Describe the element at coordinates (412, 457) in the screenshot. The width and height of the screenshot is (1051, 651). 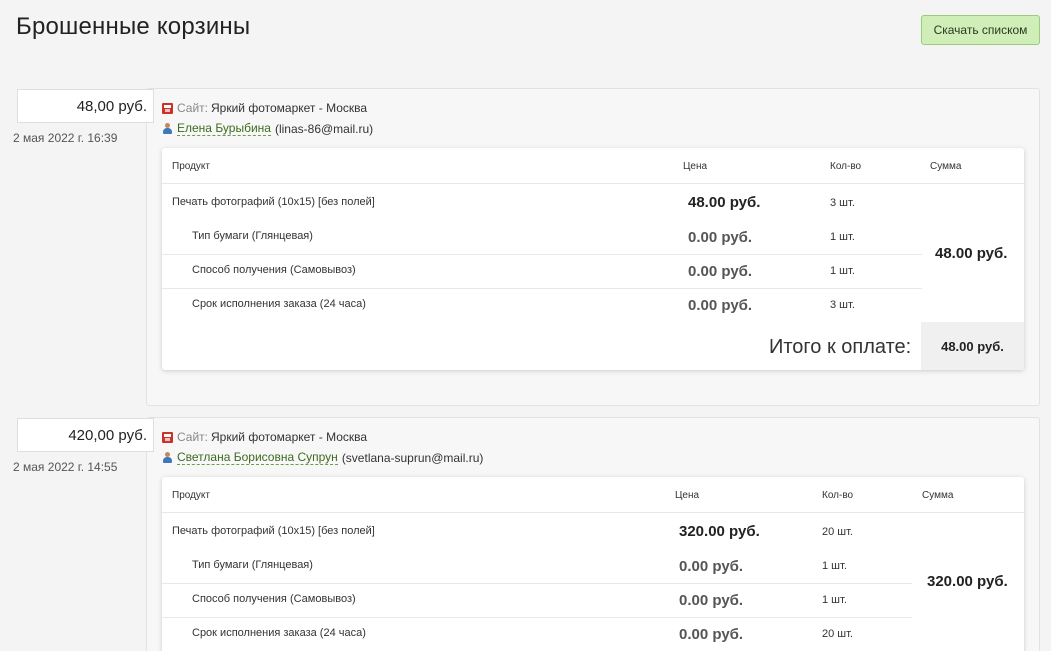
I see `customer-email: (svetlana-suprun@mail.ru)` at that location.